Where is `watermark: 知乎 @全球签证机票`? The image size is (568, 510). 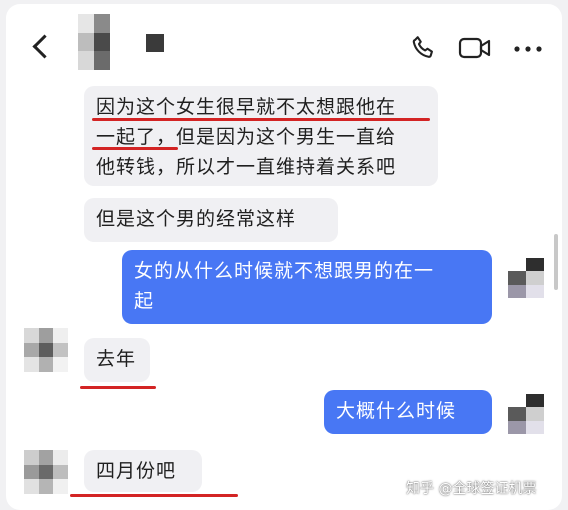
watermark: 知乎 @全球签证机票 is located at coordinates (471, 489).